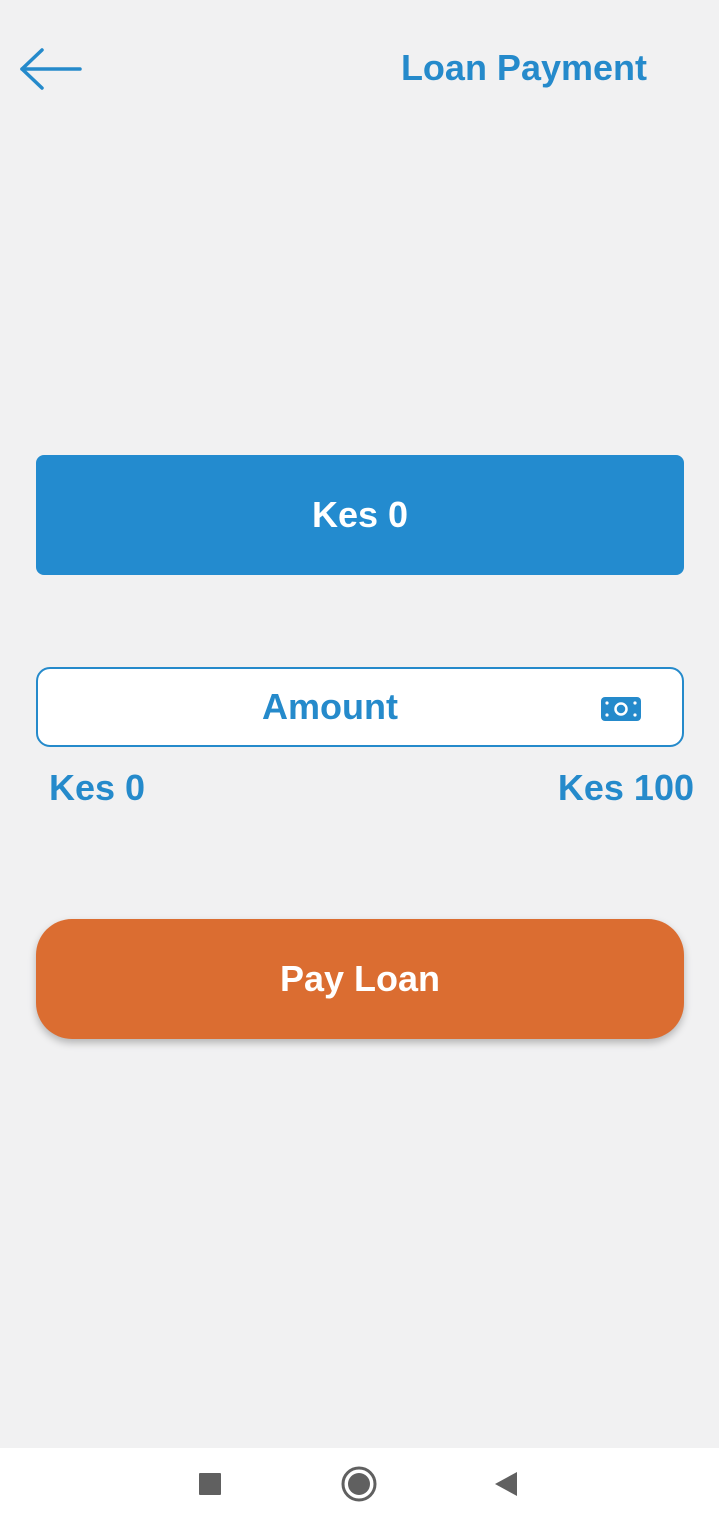  I want to click on loan-balance-card: Kes 0, so click(360, 515).